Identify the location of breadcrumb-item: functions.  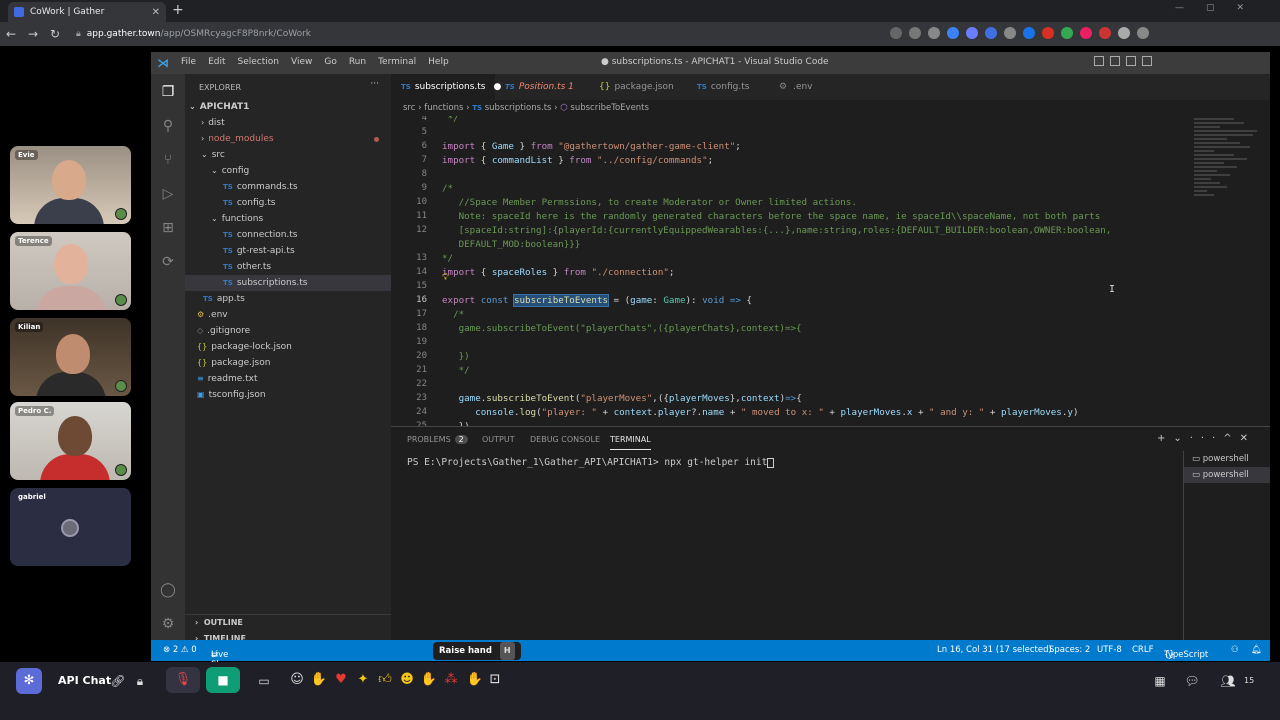
(443, 108).